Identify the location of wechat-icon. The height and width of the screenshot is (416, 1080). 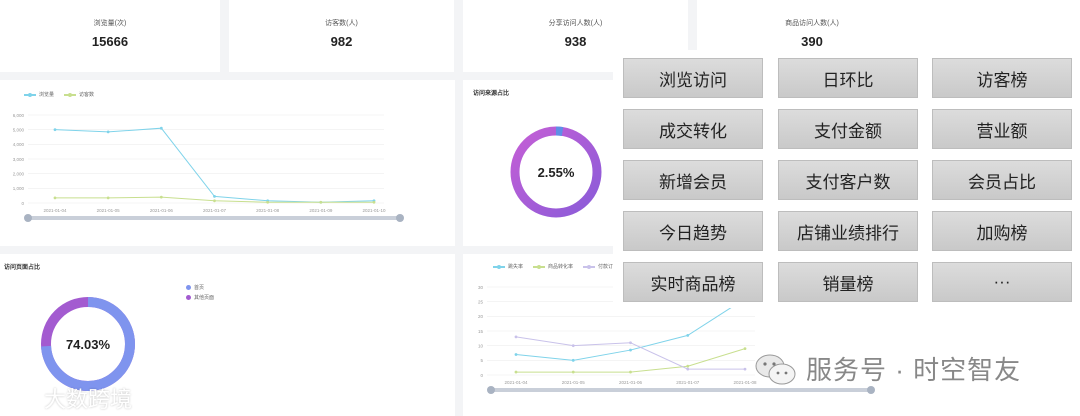
(775, 369).